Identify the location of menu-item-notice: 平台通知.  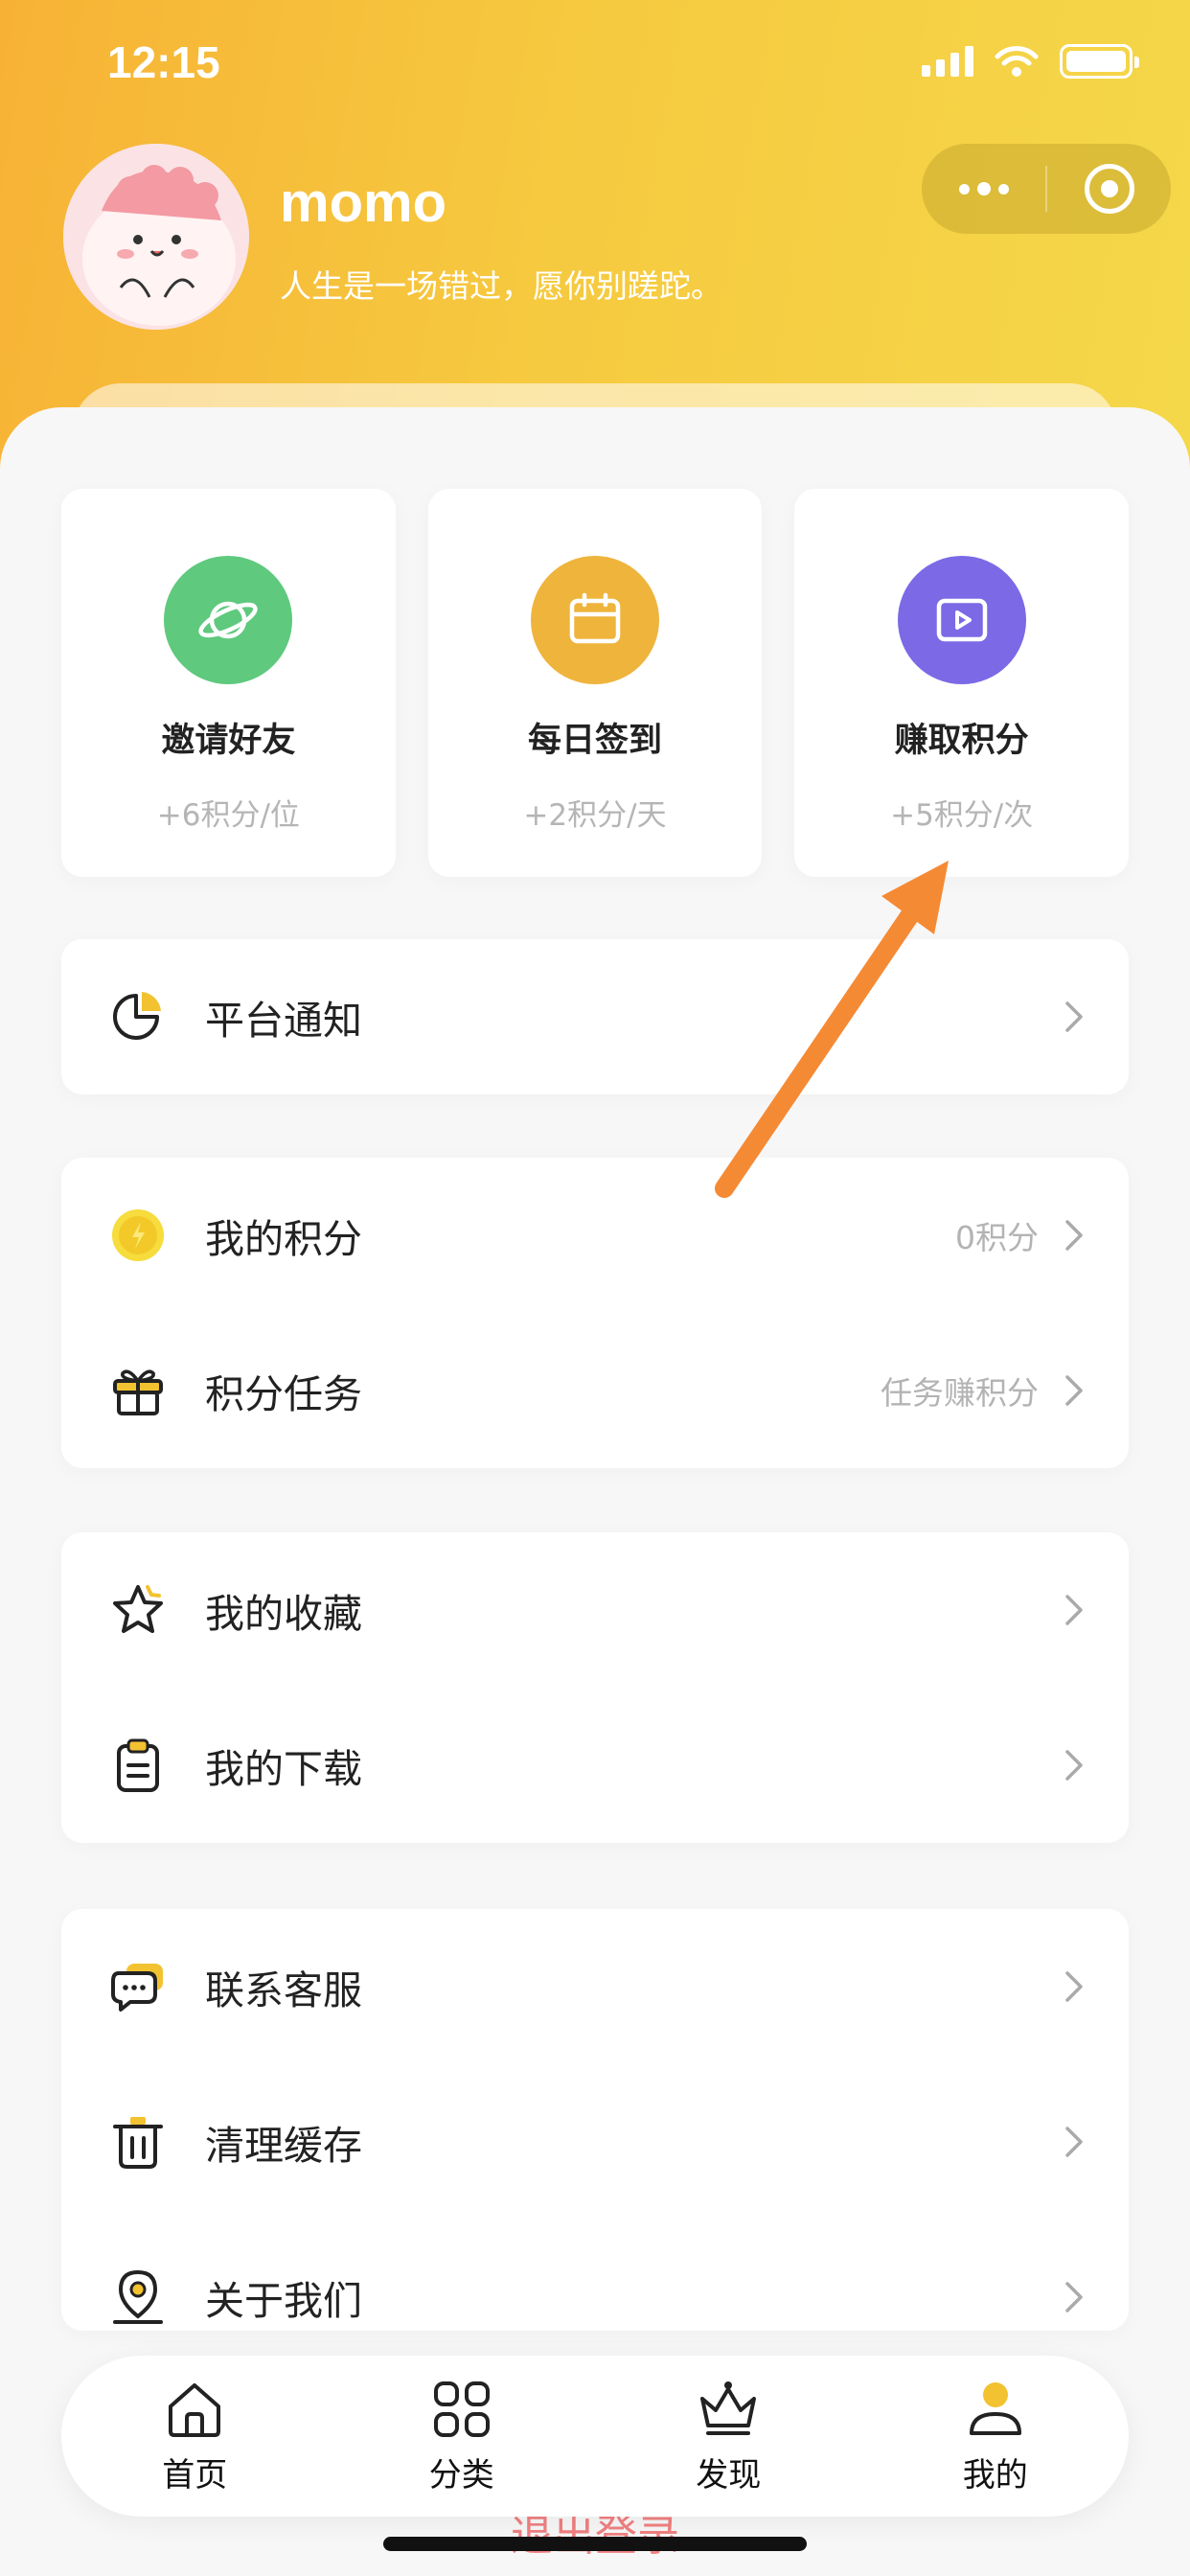
(595, 1016).